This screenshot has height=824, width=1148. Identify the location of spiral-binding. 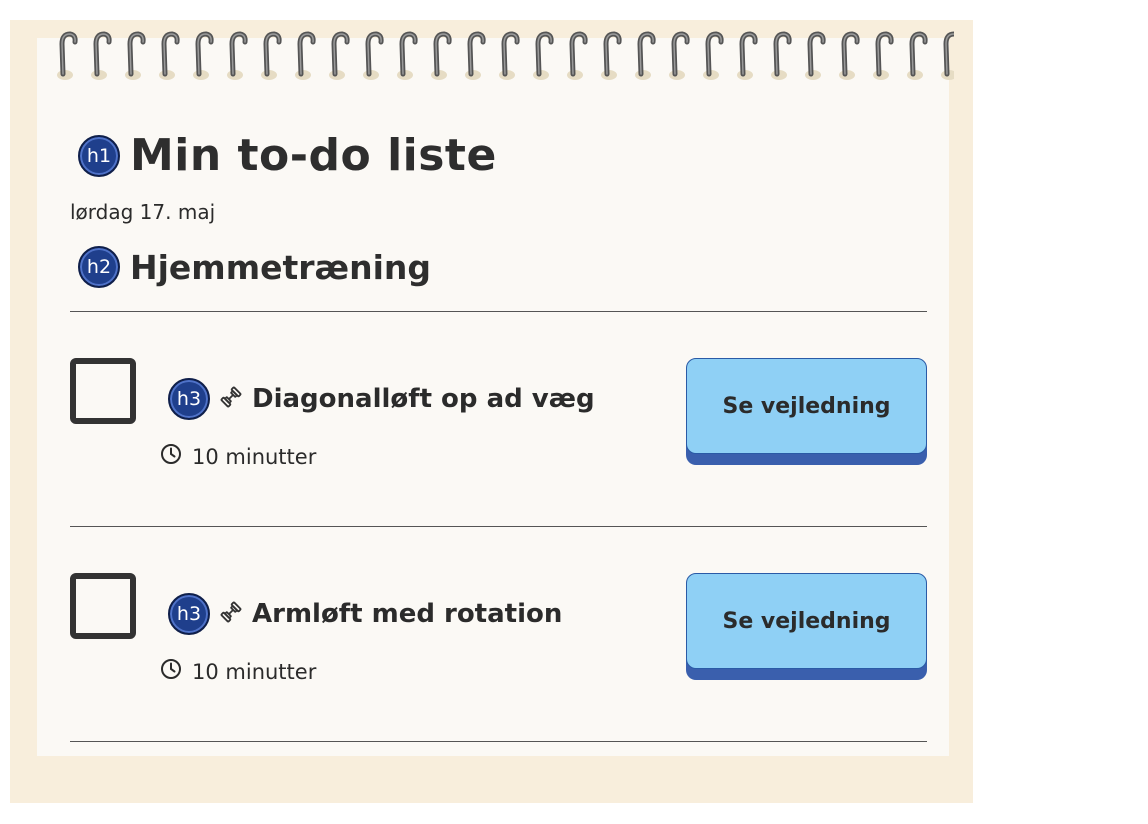
(504, 55).